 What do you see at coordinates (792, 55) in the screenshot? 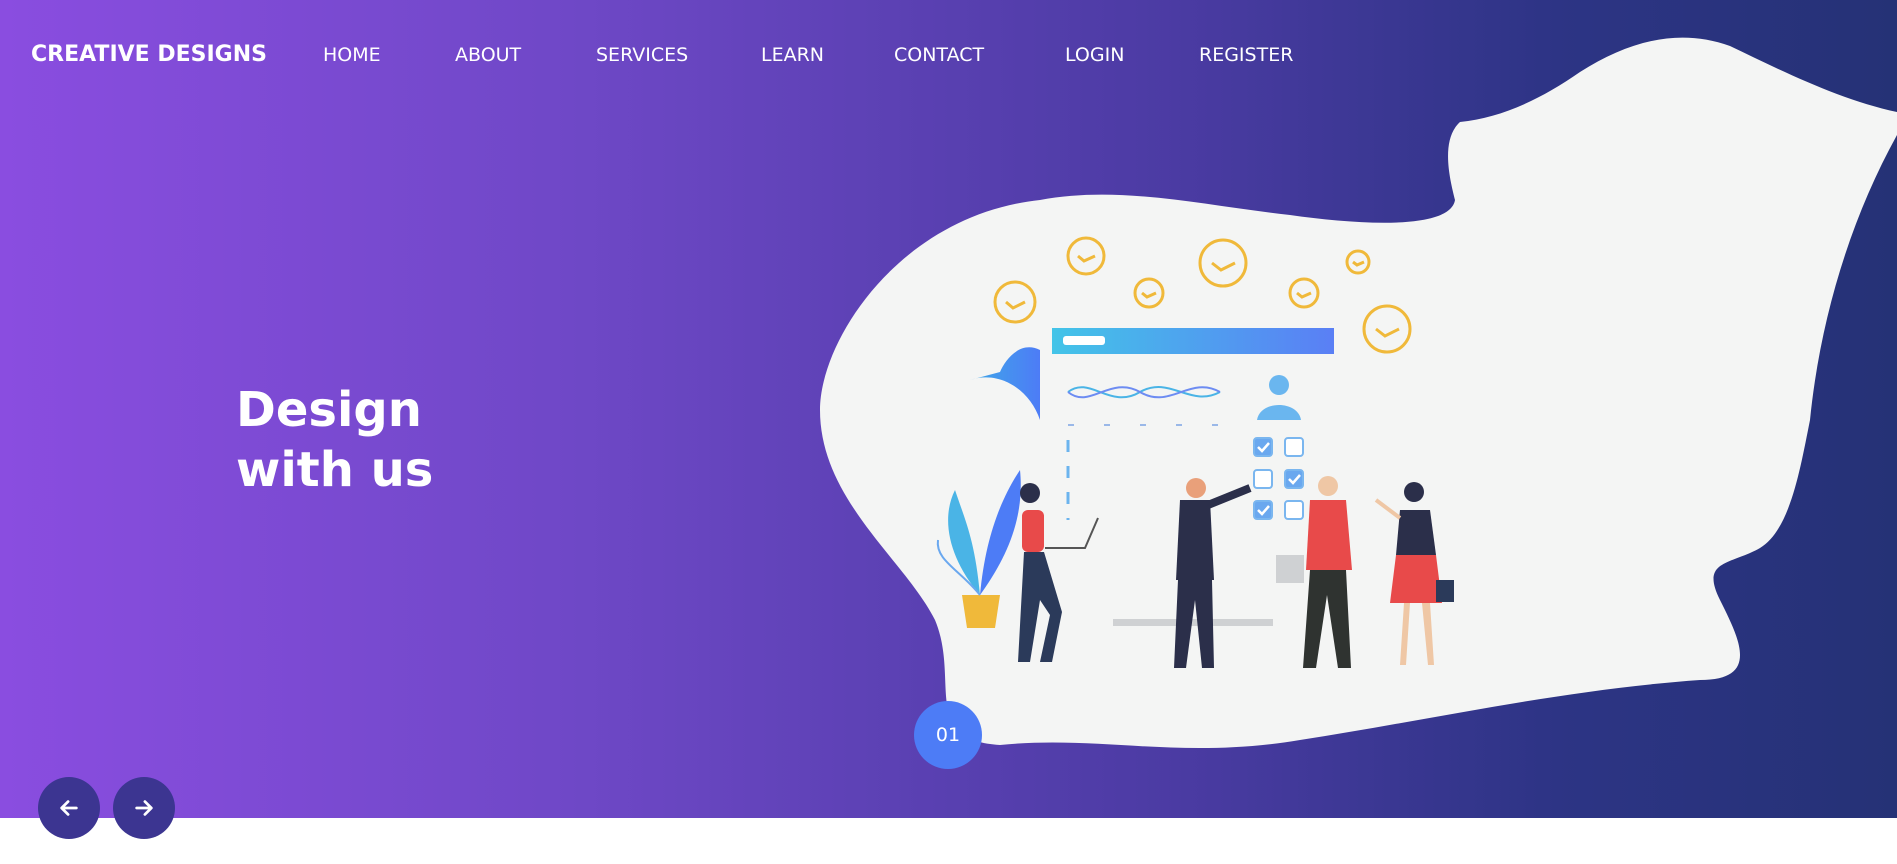
I see `nav-item-learn: LEARN` at bounding box center [792, 55].